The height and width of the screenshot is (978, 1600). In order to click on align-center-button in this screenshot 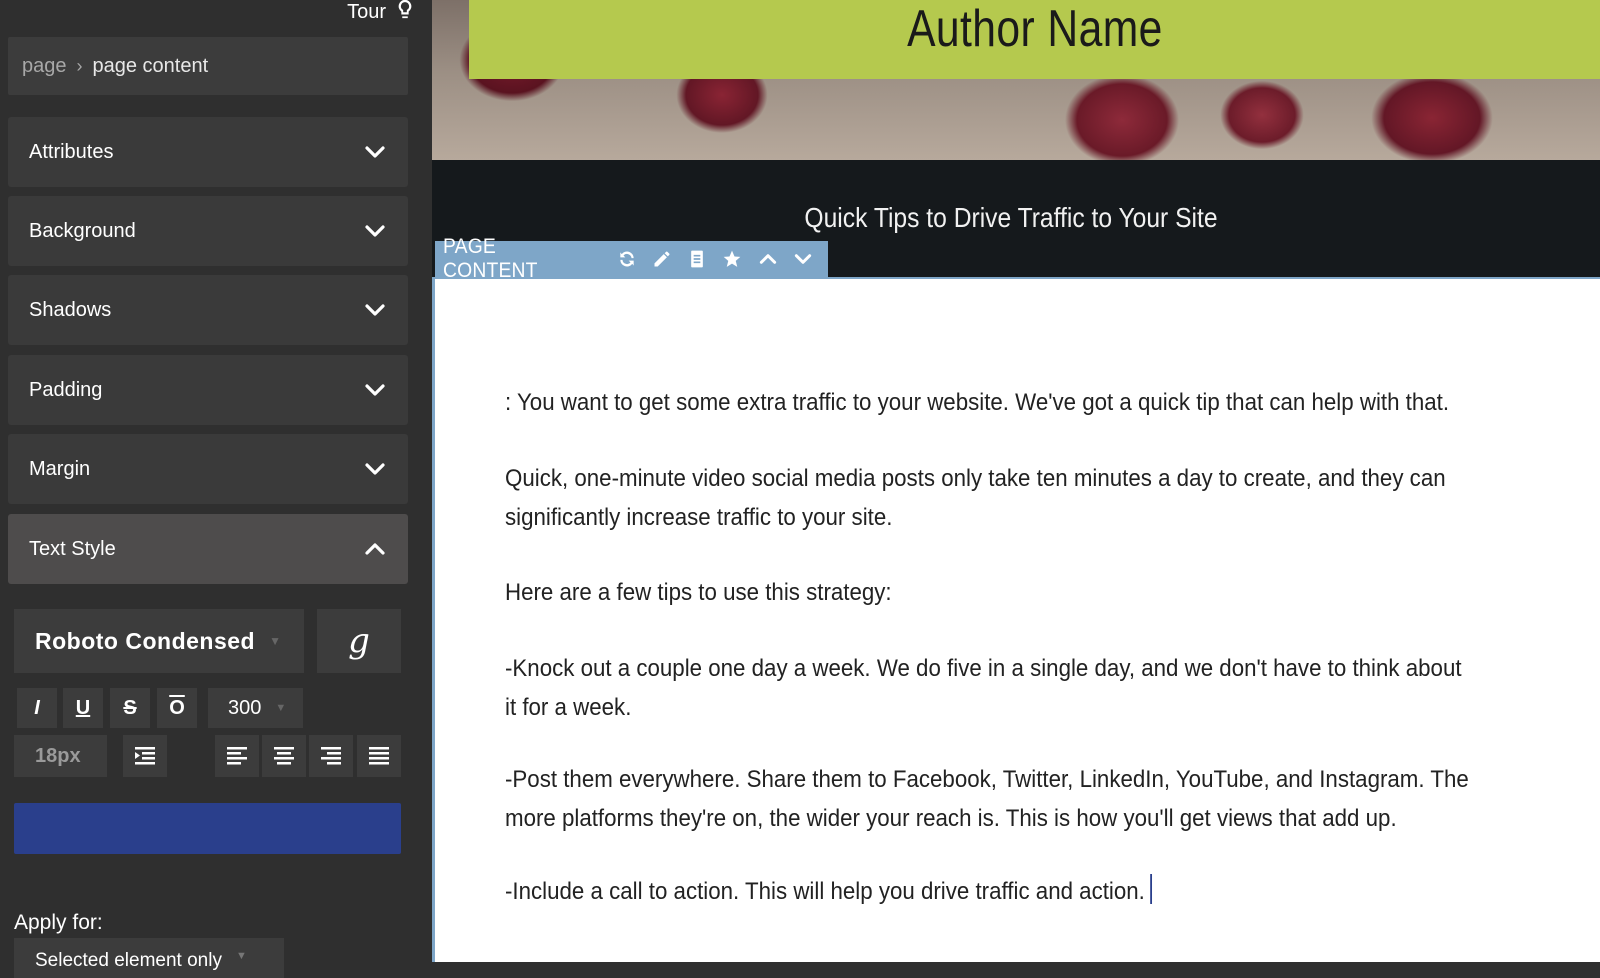, I will do `click(284, 756)`.